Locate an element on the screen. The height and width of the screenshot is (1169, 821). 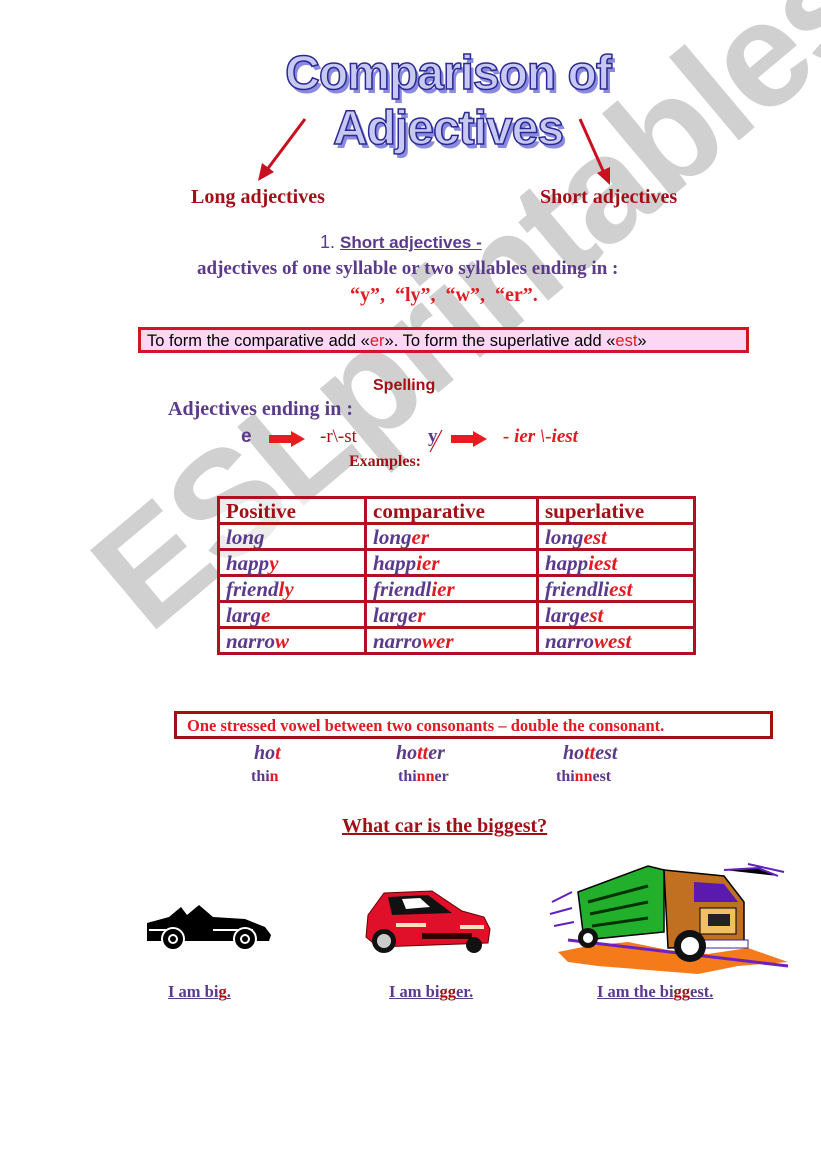
table-row: long longer longest is located at coordinates (456, 536).